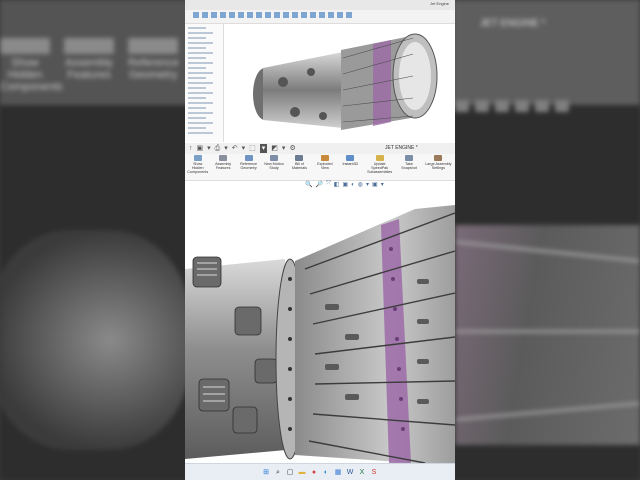  I want to click on mini-engine-model, so click(345, 81).